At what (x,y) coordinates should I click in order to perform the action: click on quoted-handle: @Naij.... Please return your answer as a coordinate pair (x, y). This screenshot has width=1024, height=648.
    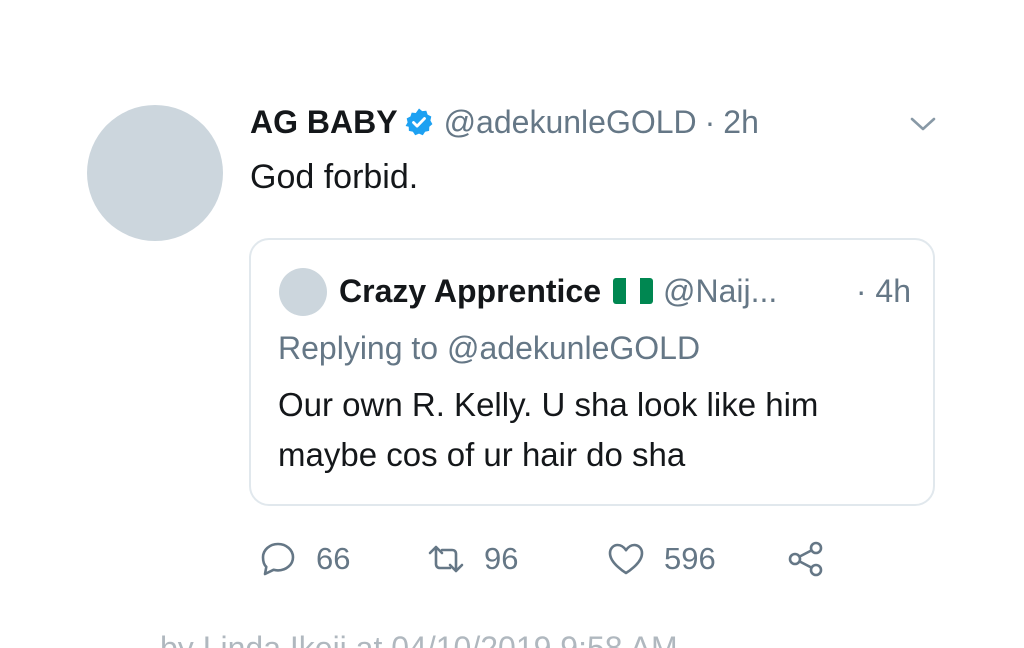
    Looking at the image, I should click on (720, 290).